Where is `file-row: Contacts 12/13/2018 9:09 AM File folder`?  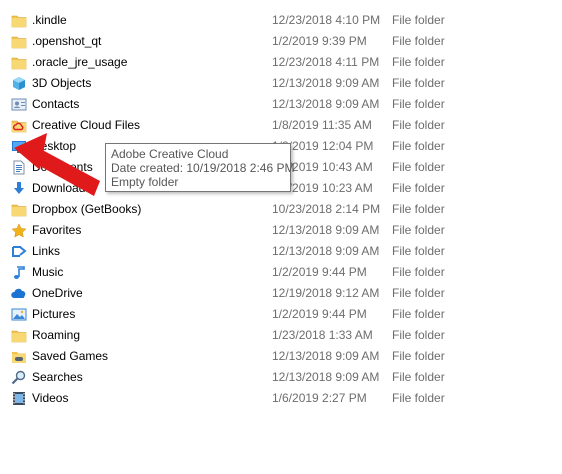 file-row: Contacts 12/13/2018 9:09 AM File folder is located at coordinates (281, 104).